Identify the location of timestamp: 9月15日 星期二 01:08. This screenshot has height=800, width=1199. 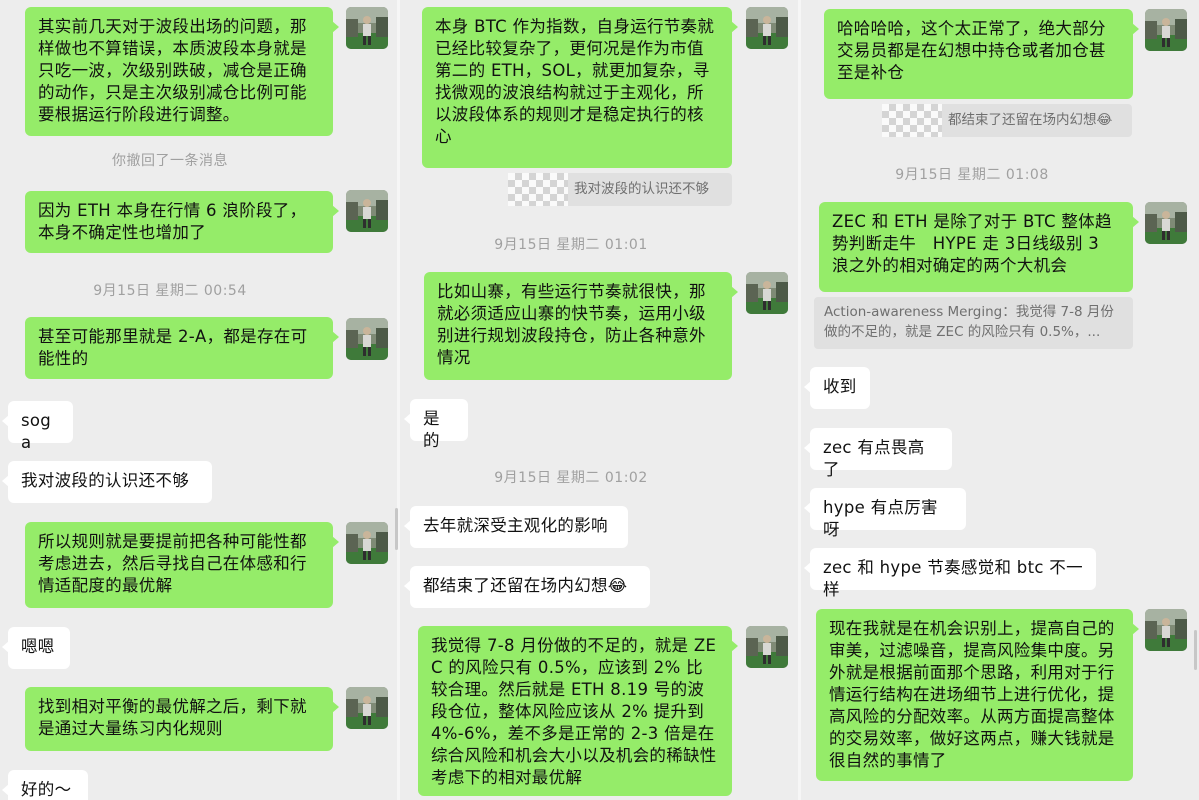
(972, 175).